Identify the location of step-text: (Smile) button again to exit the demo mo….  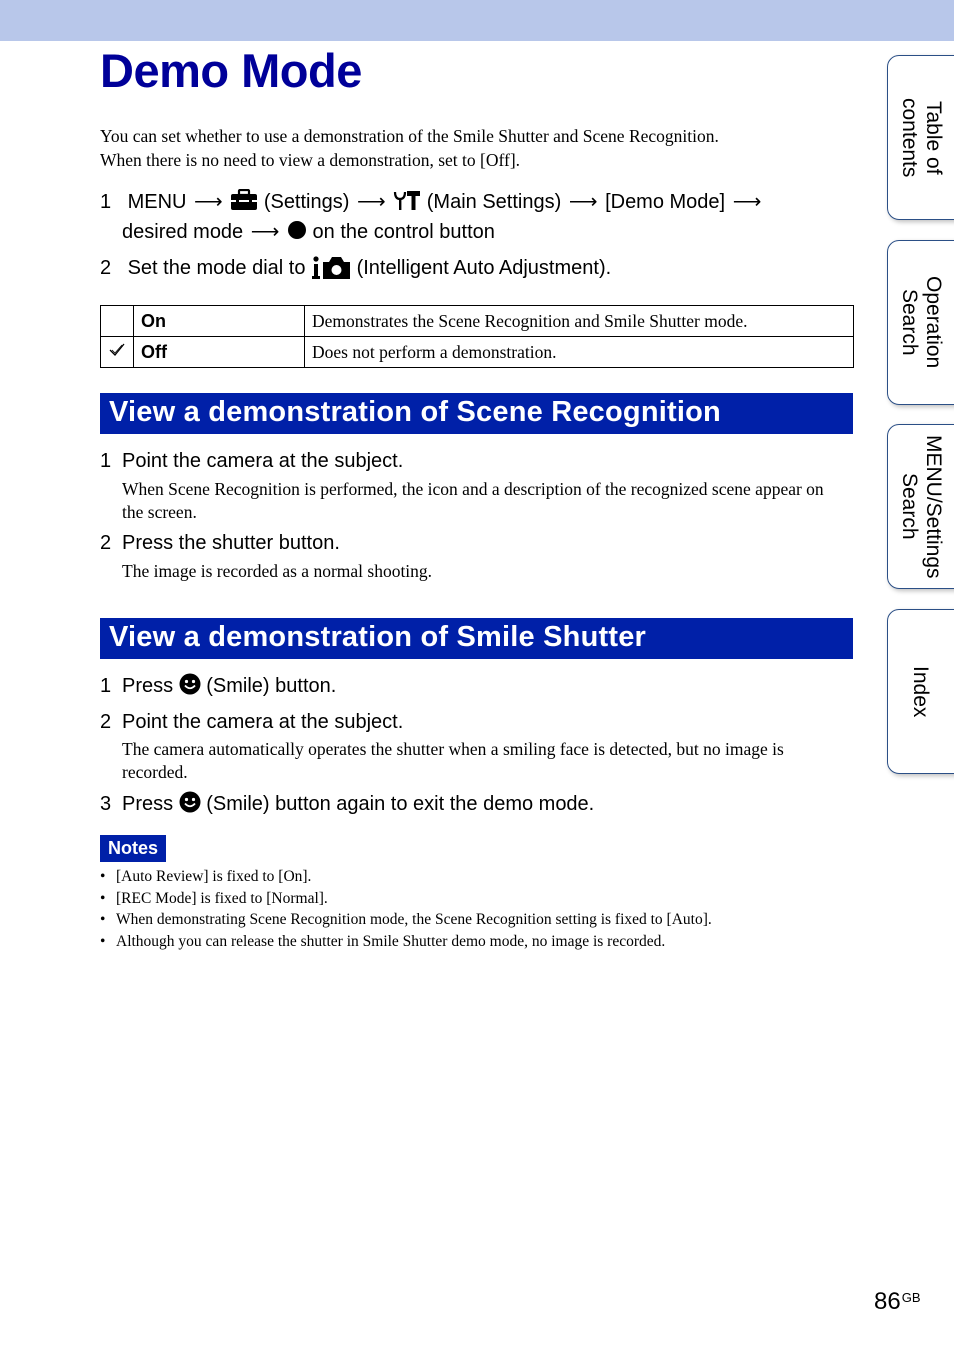
(400, 804).